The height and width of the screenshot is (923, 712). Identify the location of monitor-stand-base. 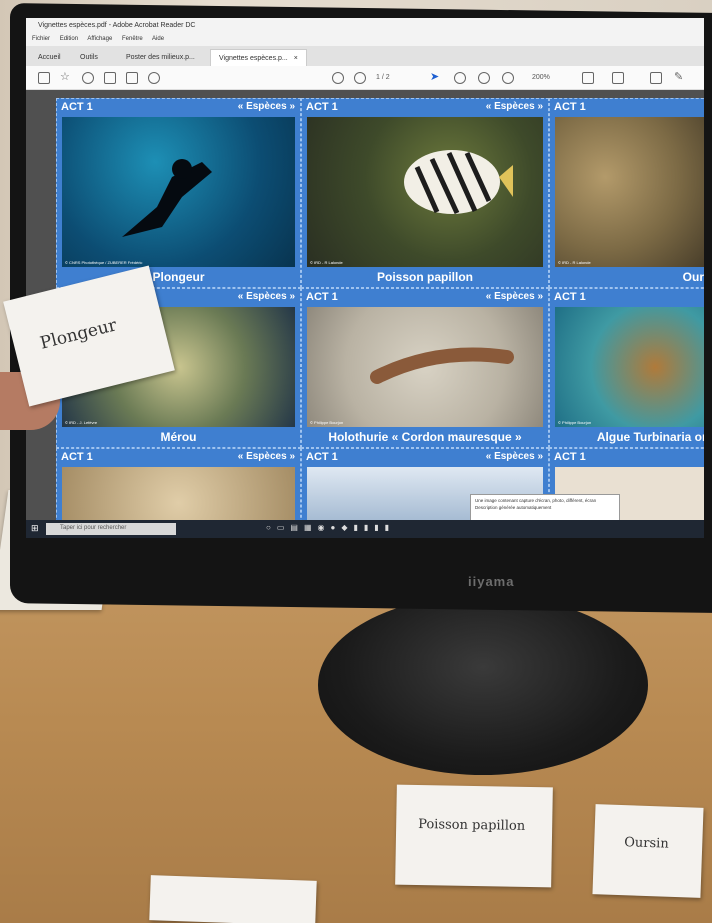
(483, 685).